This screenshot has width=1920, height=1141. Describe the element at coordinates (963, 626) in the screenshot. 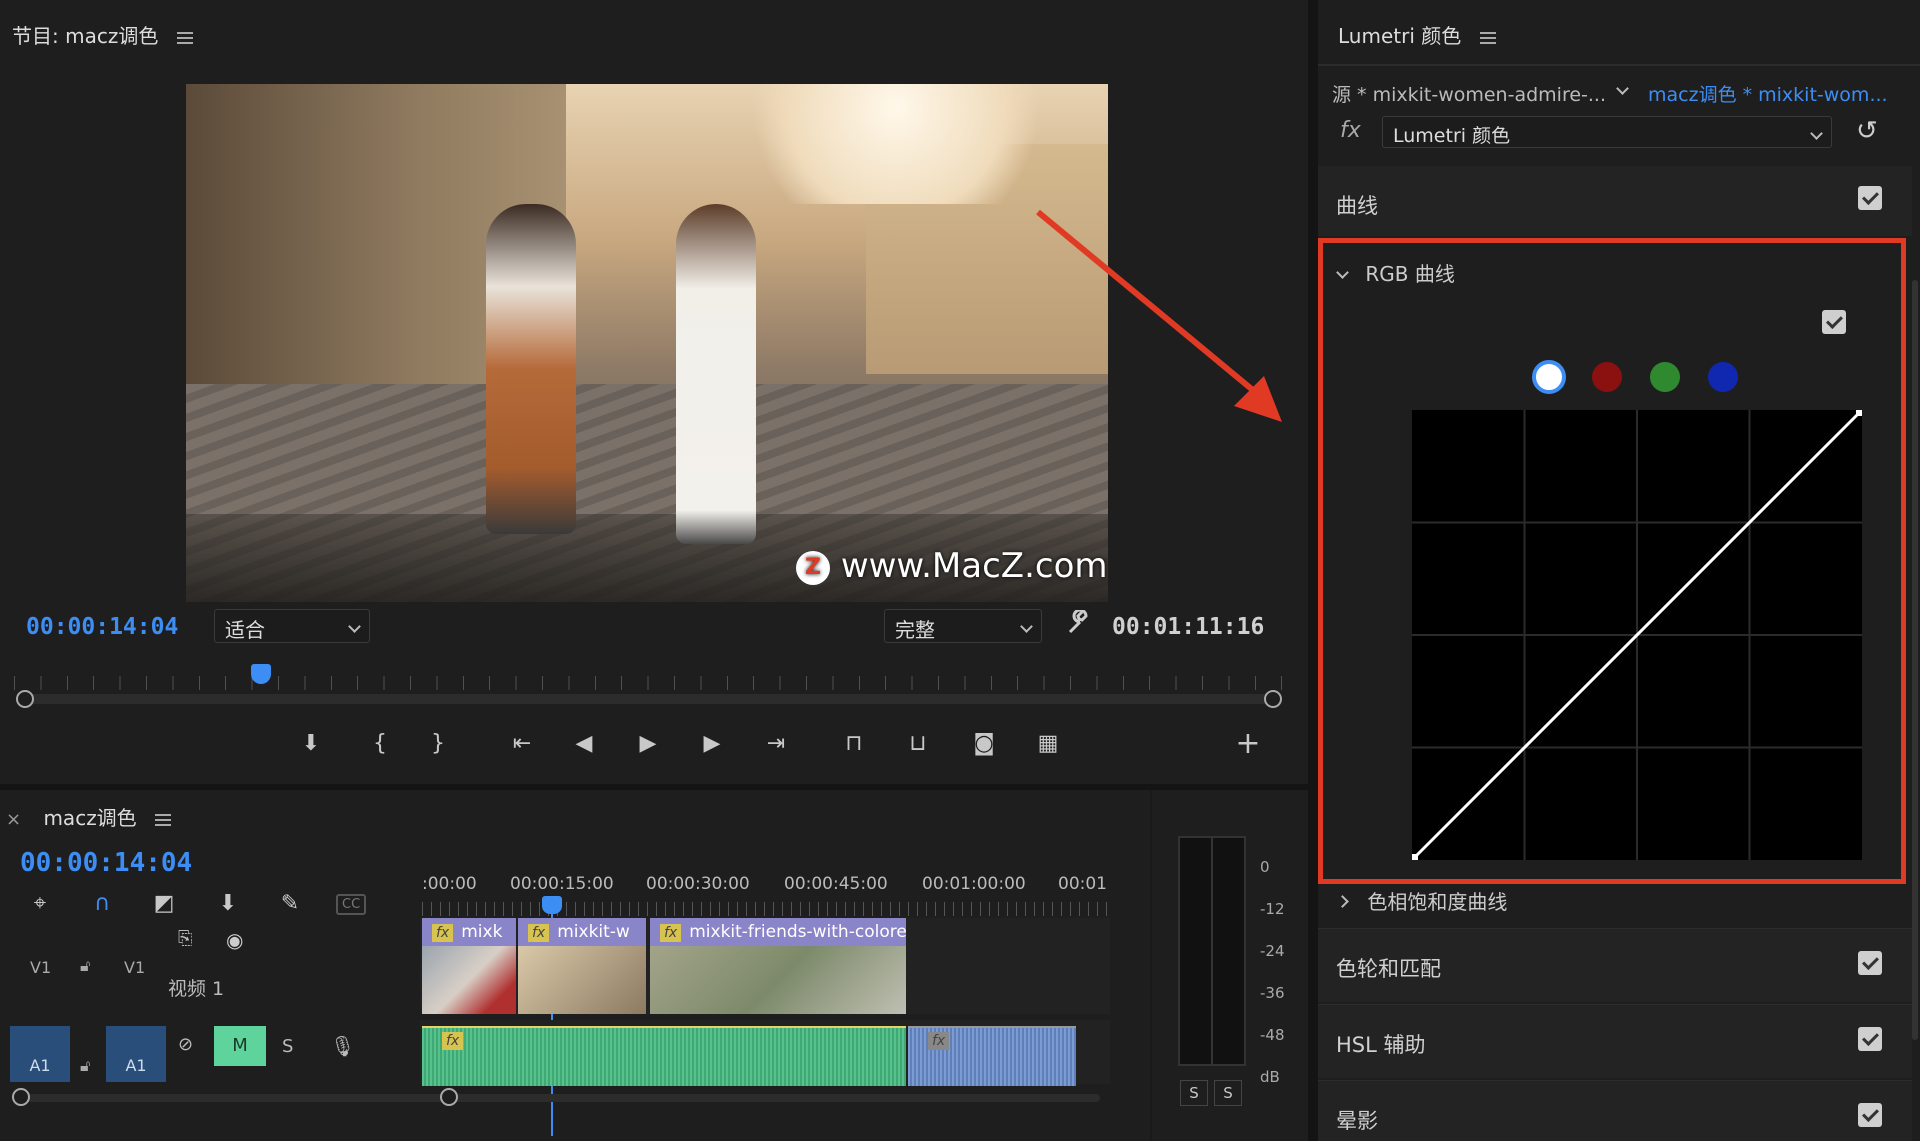

I see `playback-resolution-select: 完整` at that location.